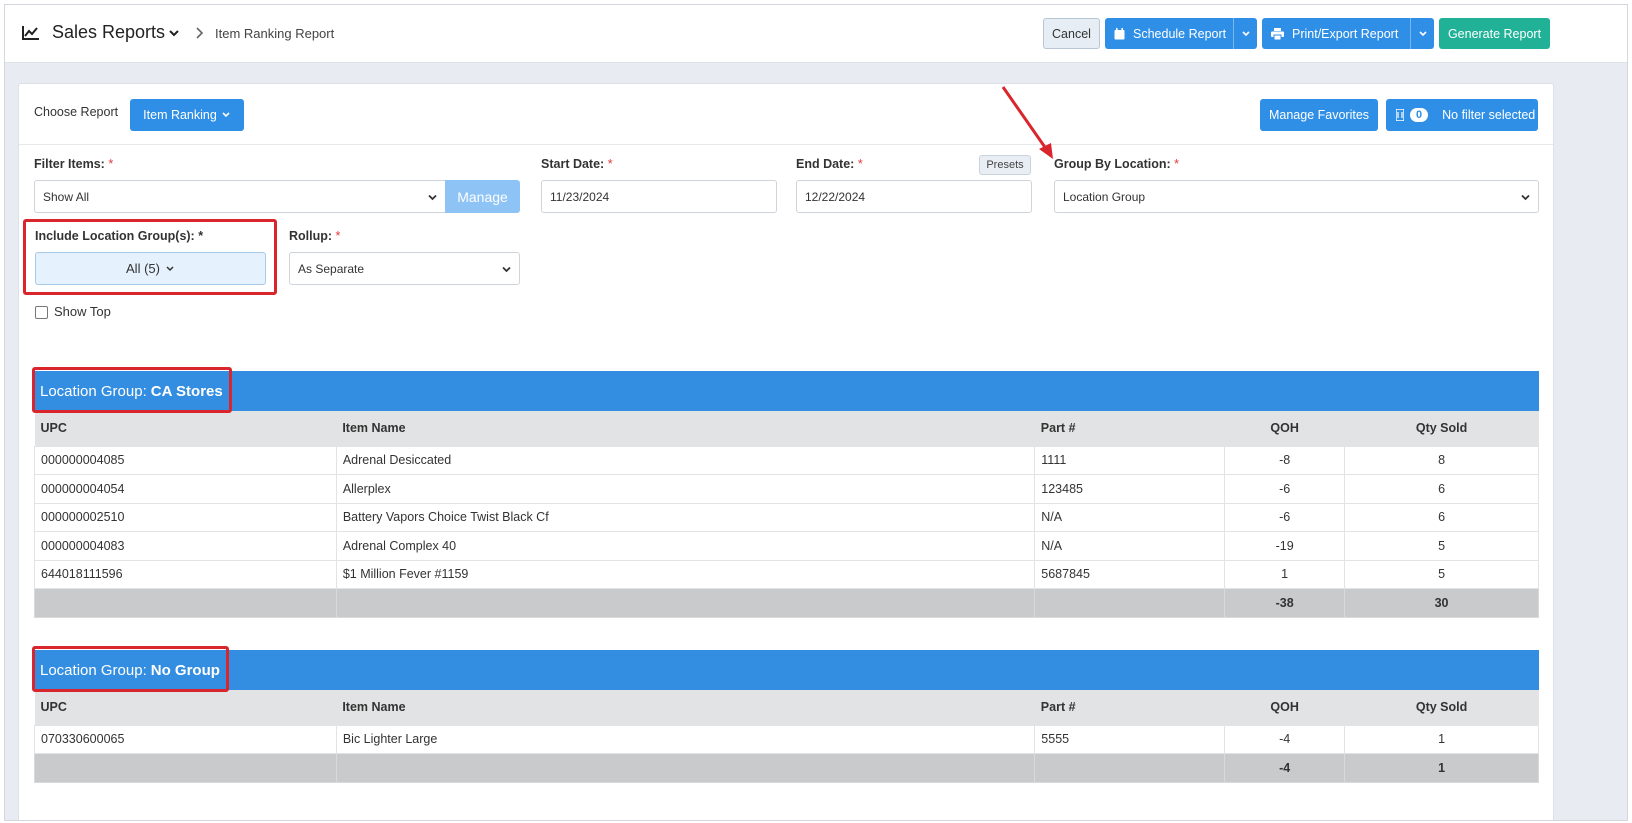 This screenshot has height=823, width=1632. I want to click on filter-summary-button: 0 No filter selected, so click(1462, 115).